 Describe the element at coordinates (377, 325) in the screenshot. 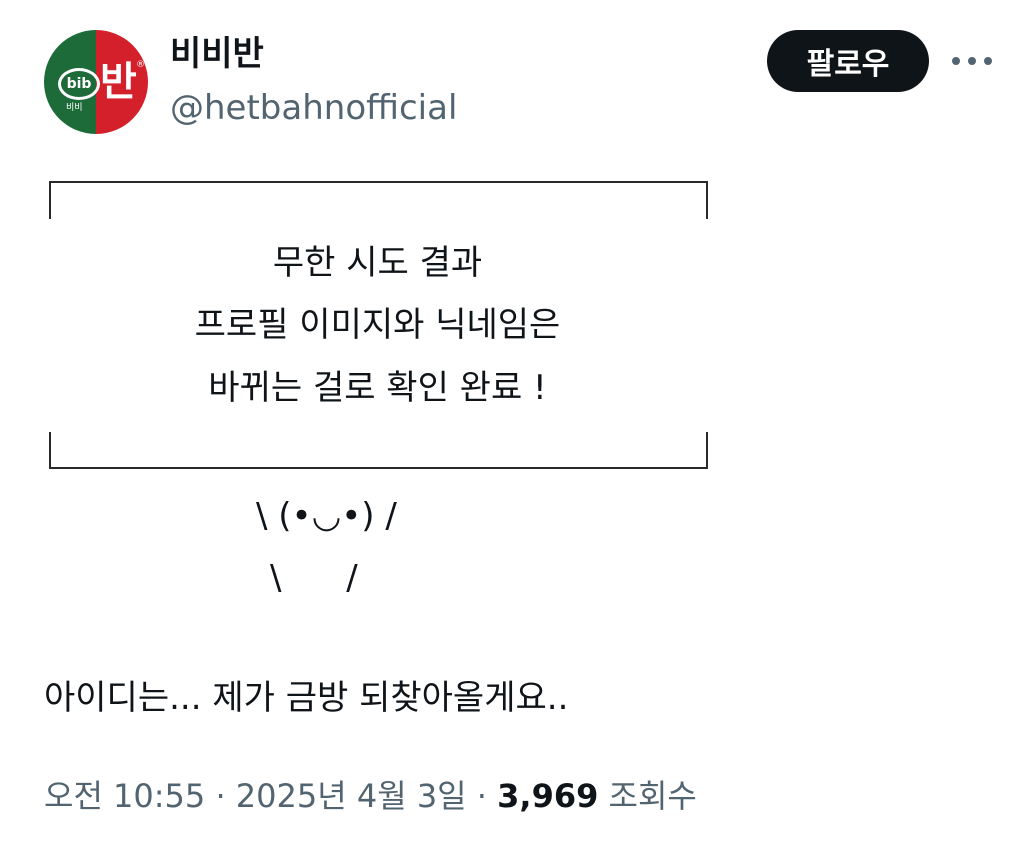

I see `box-line-2: 프로필 이미지와 닉네임은` at that location.